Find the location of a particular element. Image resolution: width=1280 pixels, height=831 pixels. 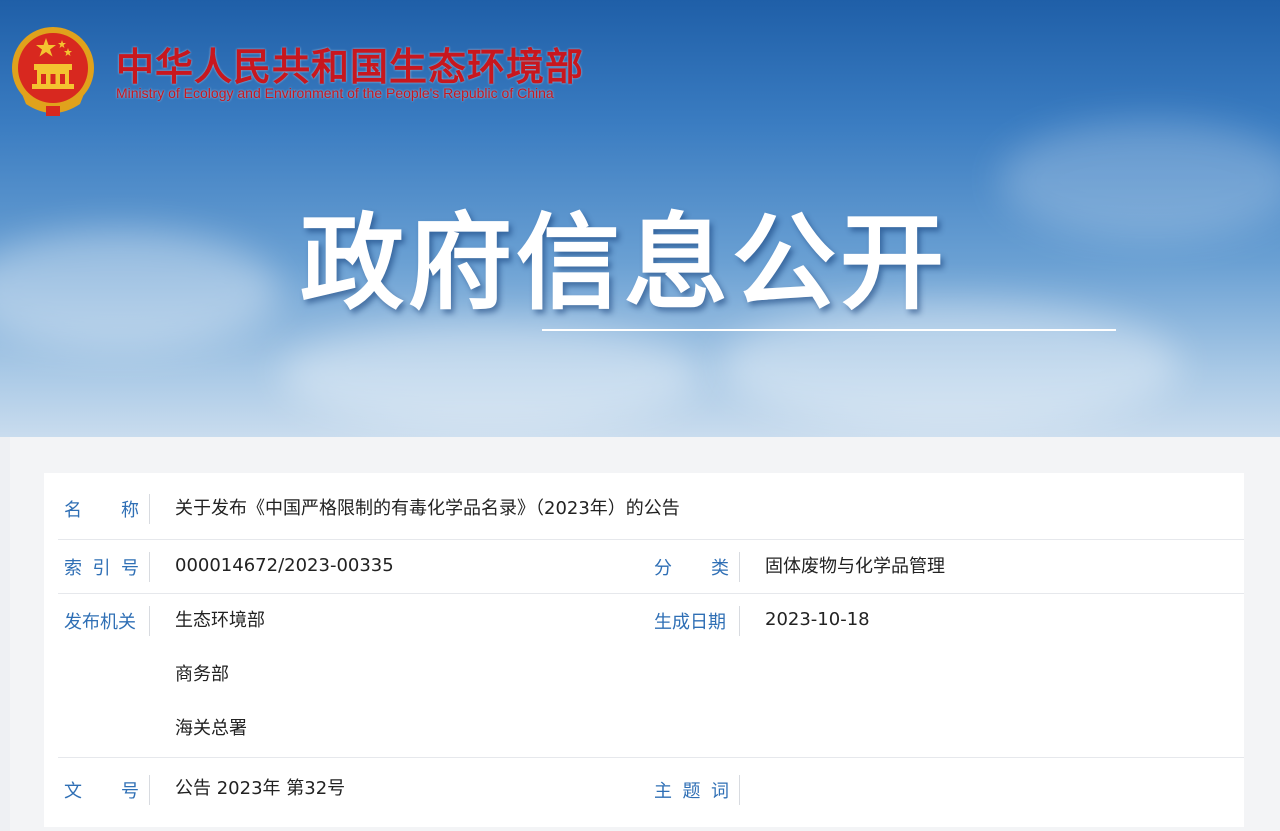

keywords-label-char: 词 is located at coordinates (720, 791).